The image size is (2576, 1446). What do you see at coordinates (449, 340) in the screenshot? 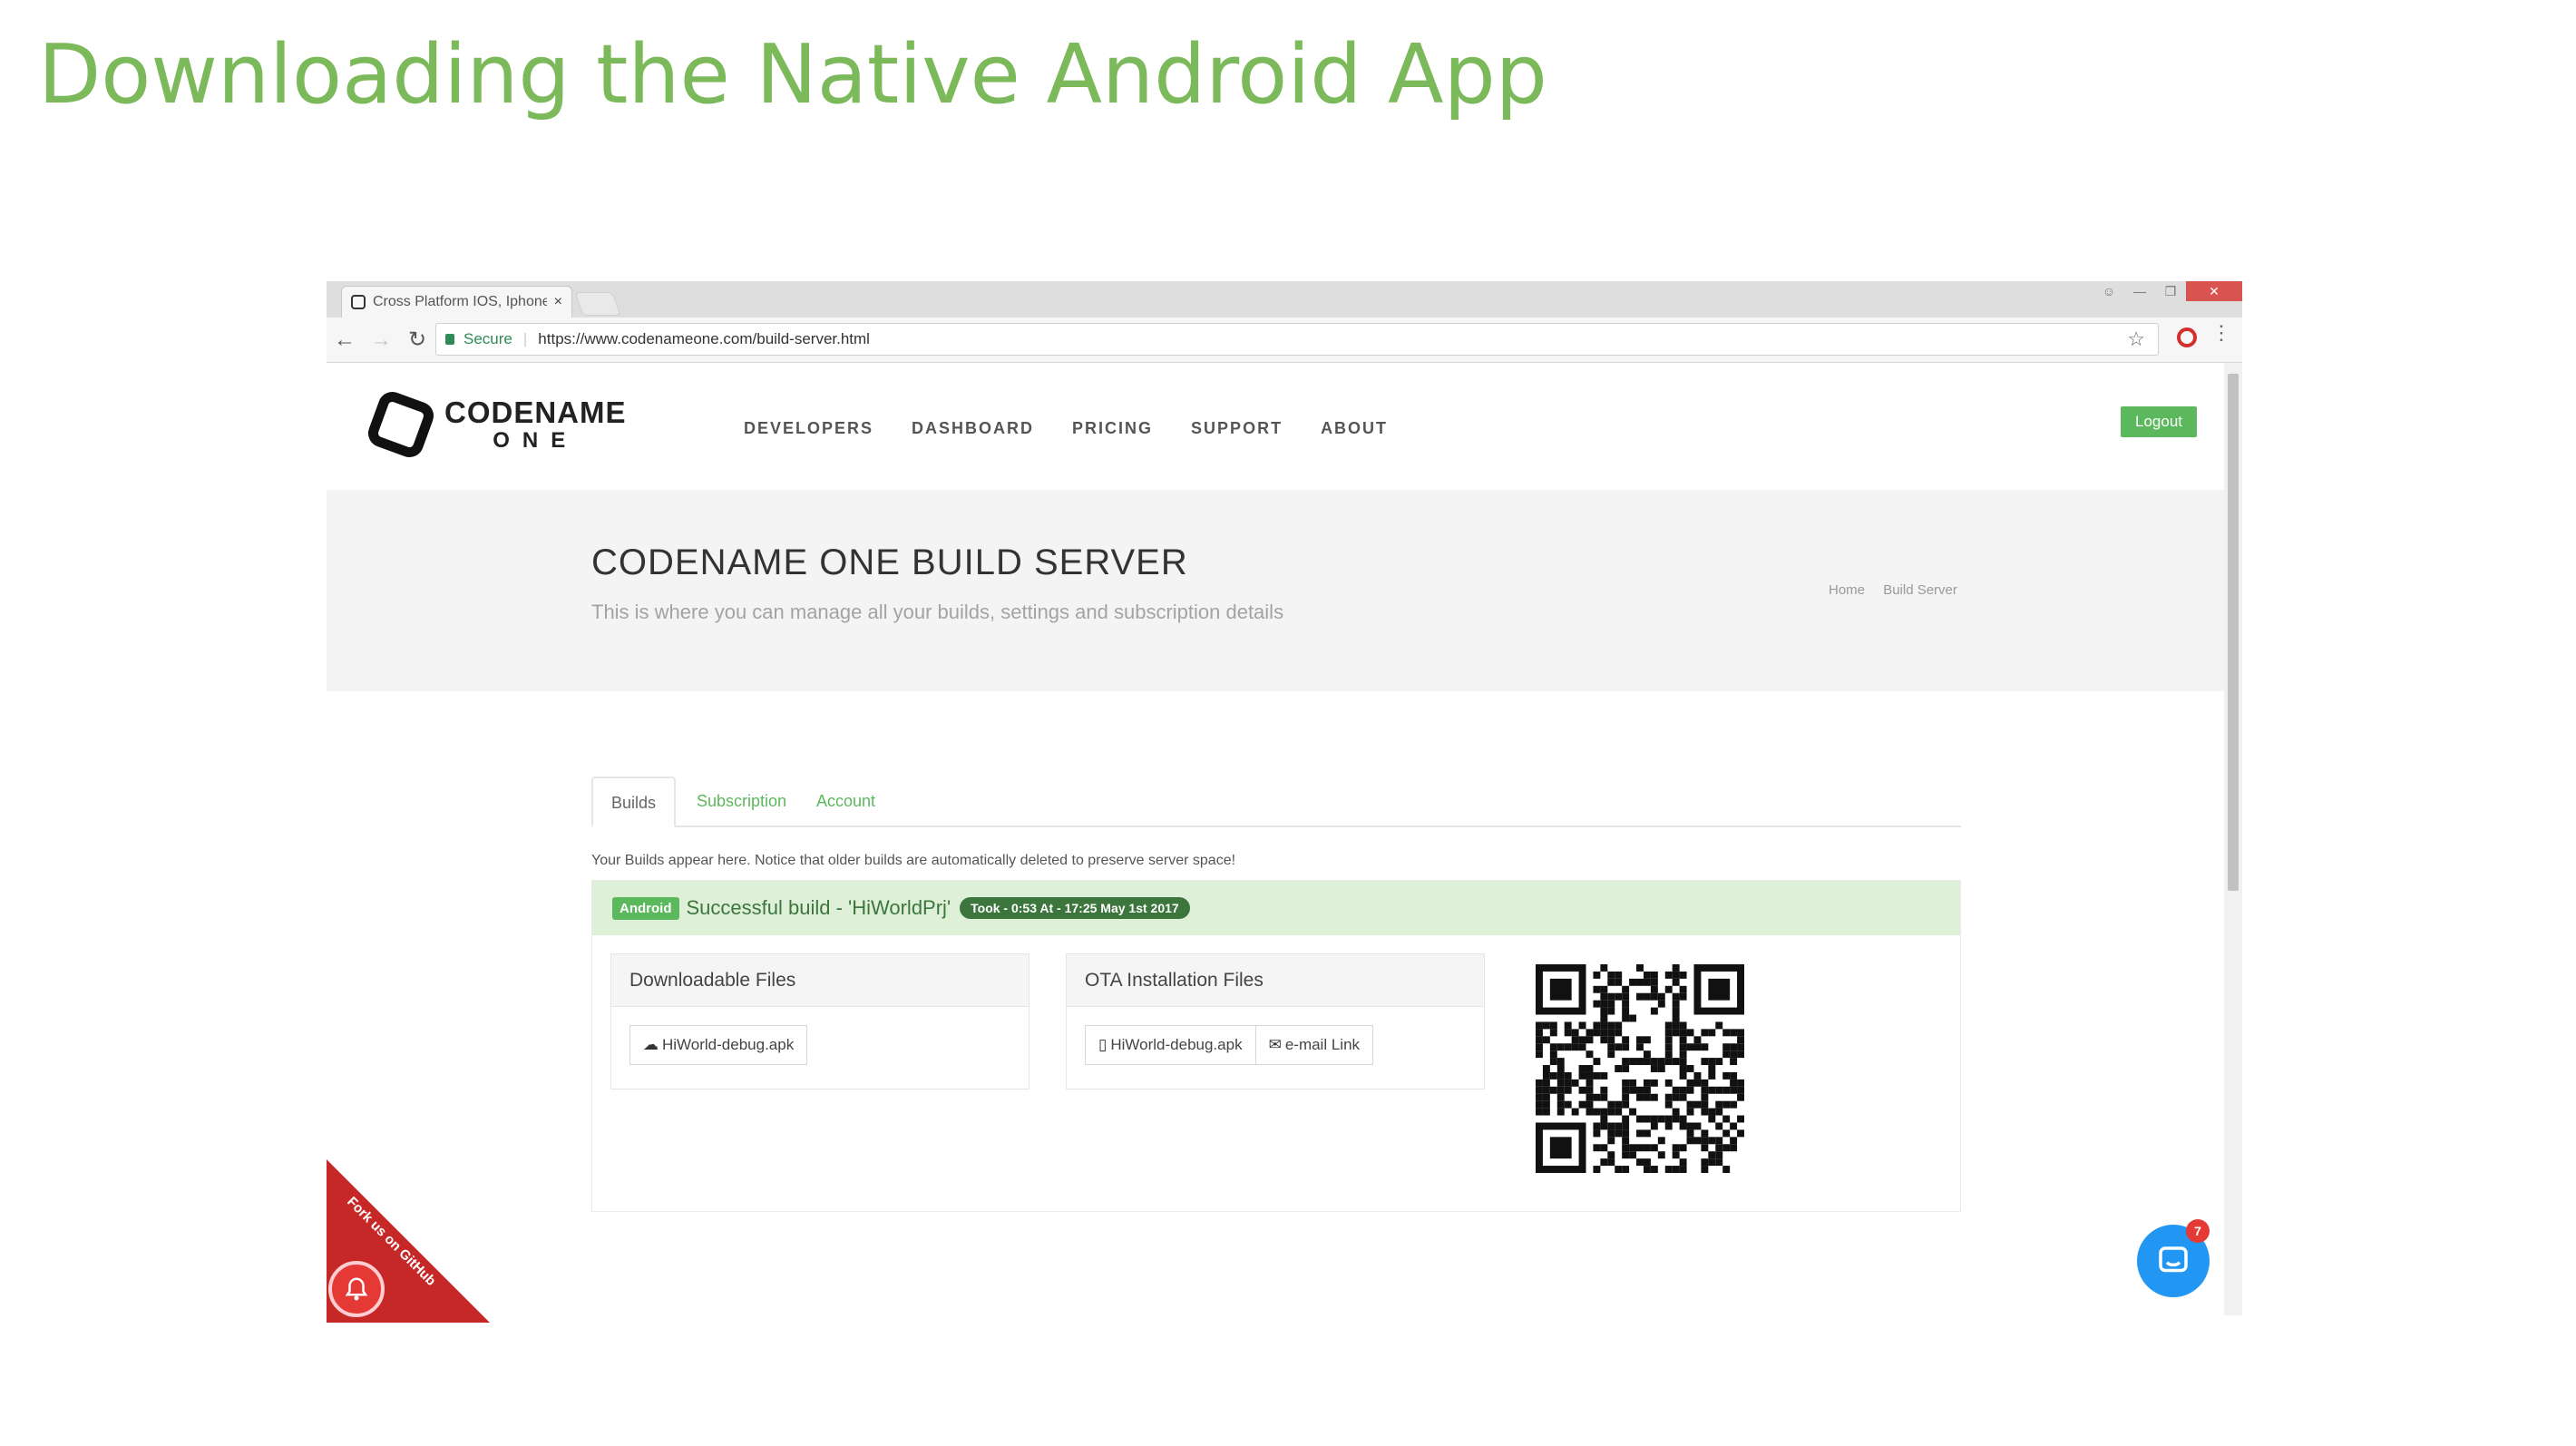
I see `lock-icon` at bounding box center [449, 340].